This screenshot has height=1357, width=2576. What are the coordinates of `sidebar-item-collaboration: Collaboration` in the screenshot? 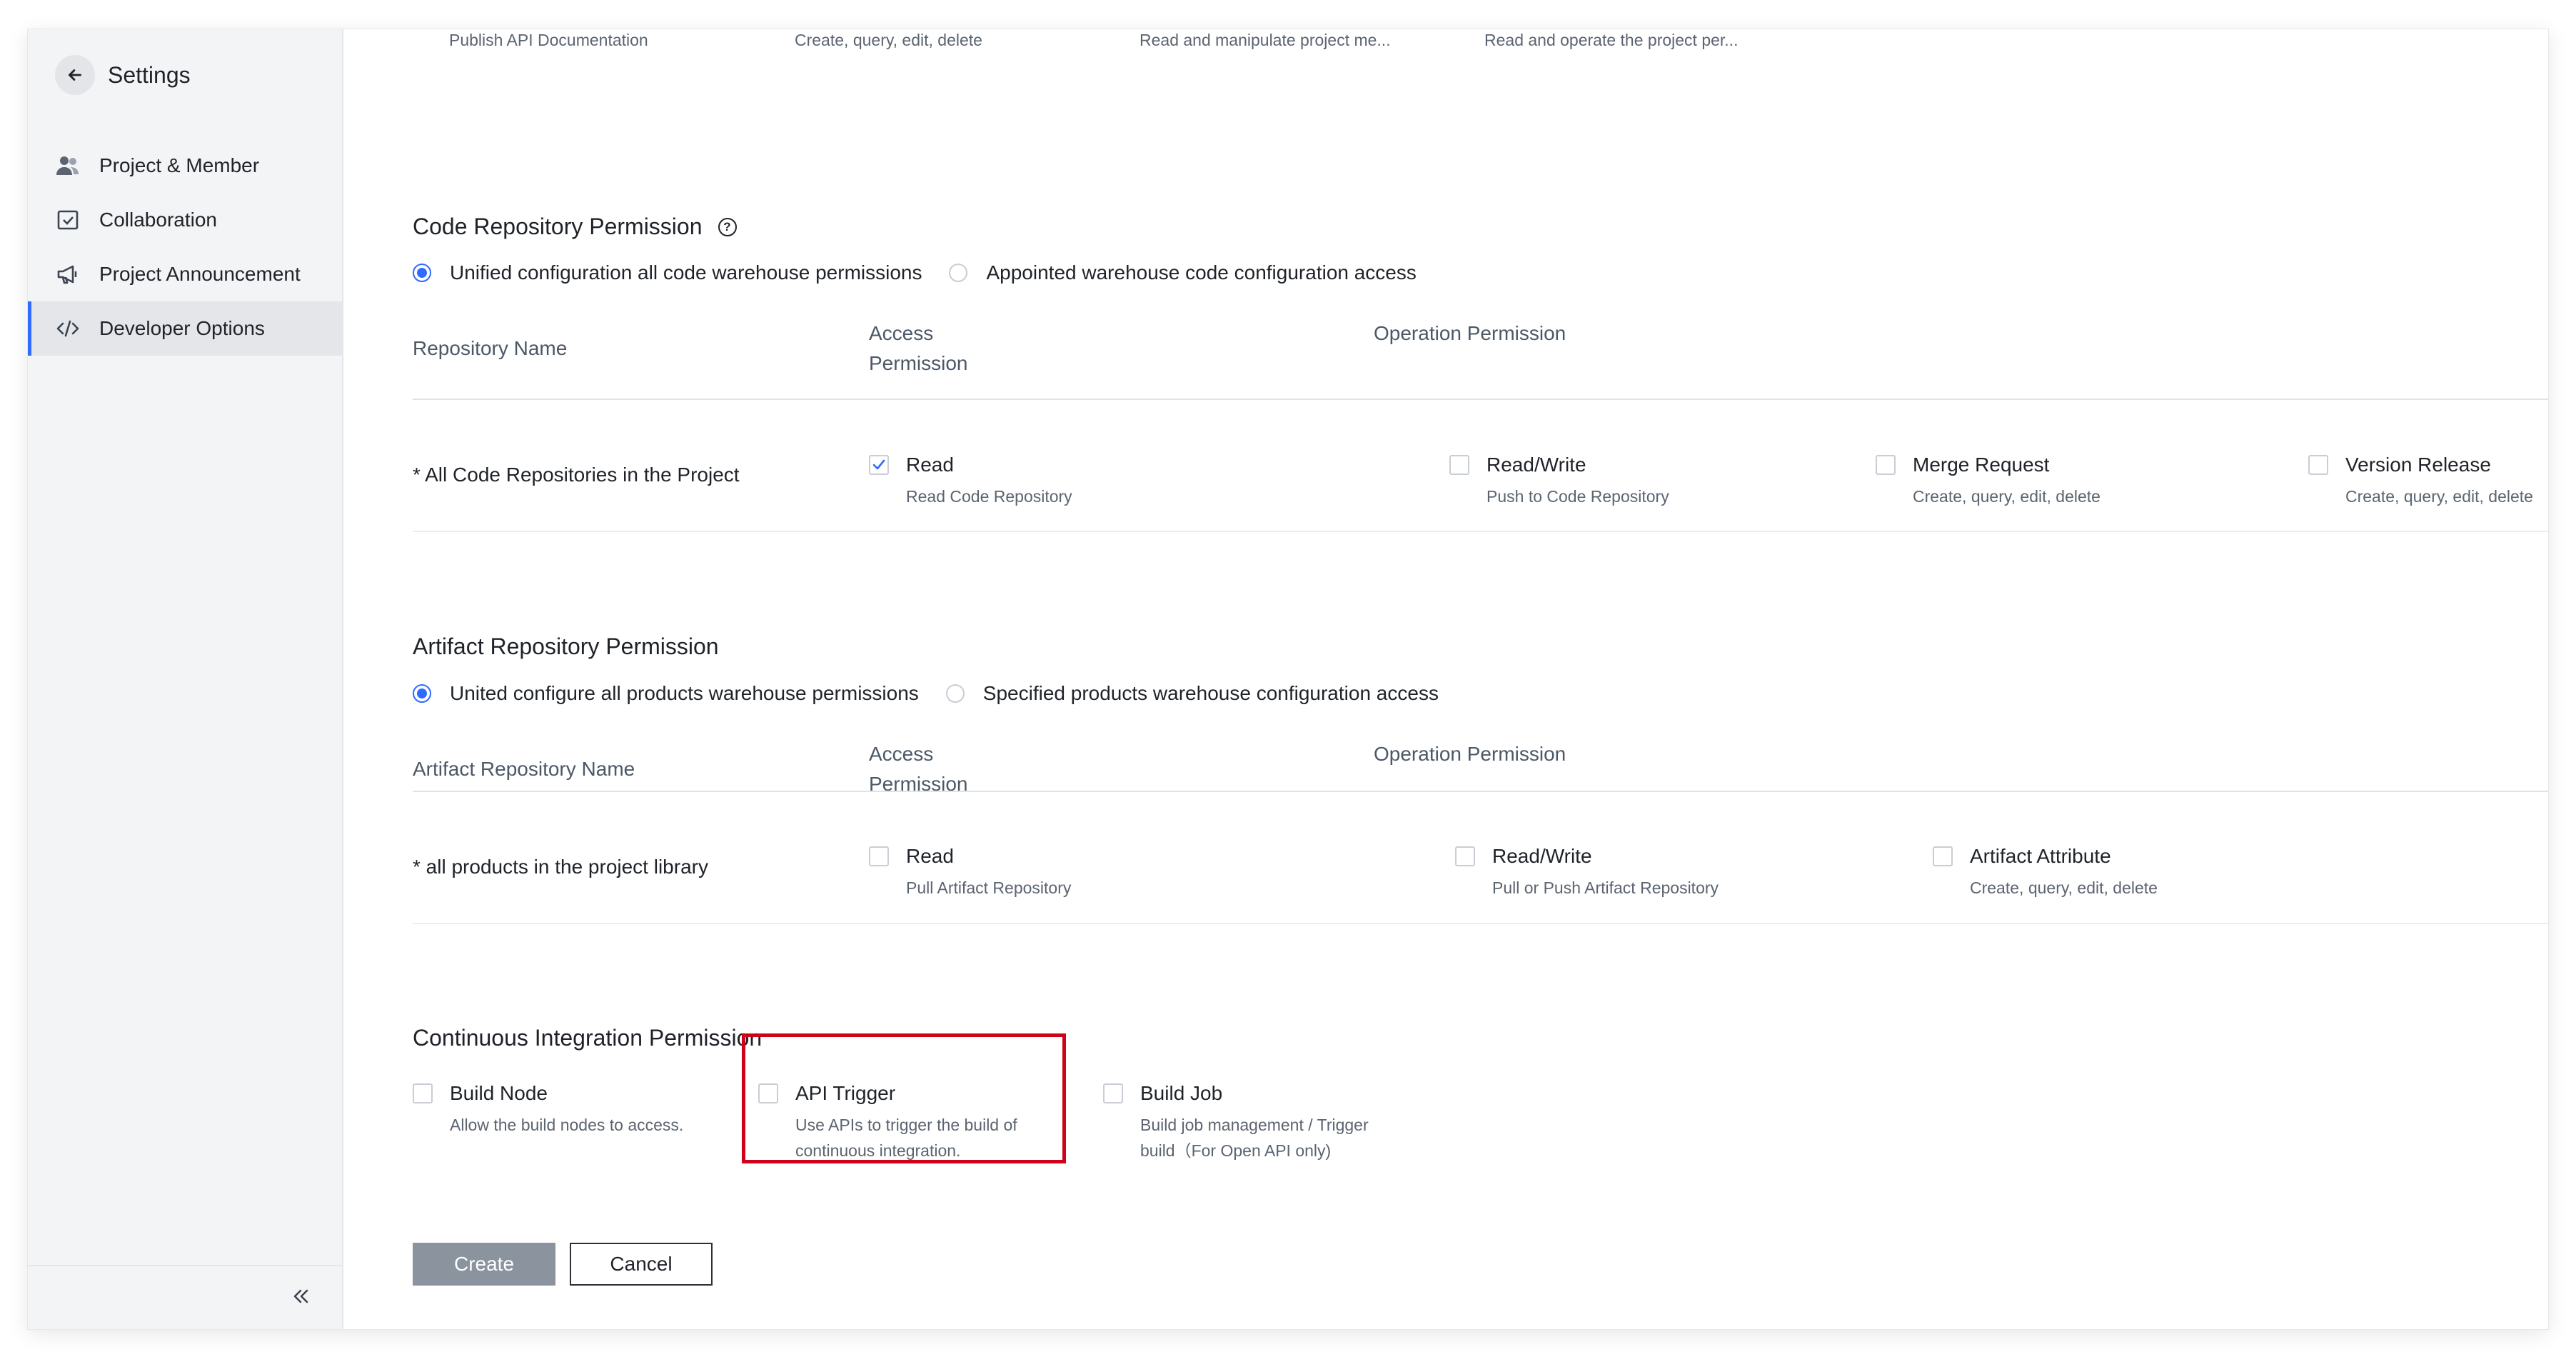 It's located at (185, 220).